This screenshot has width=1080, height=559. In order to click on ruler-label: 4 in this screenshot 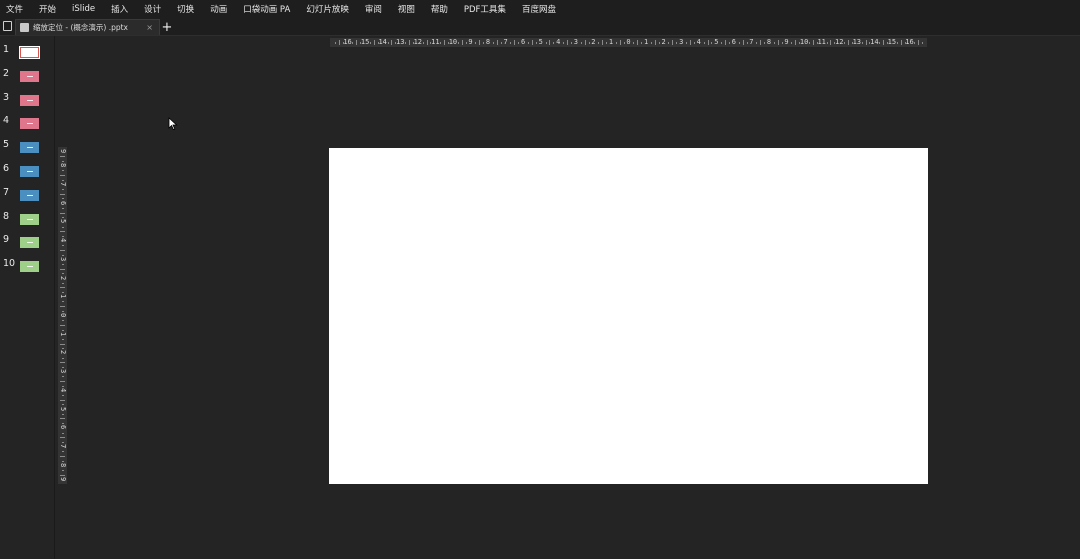, I will do `click(63, 240)`.